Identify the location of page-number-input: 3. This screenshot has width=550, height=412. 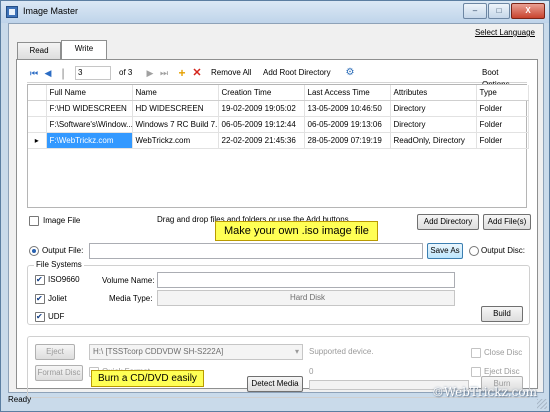
(93, 73).